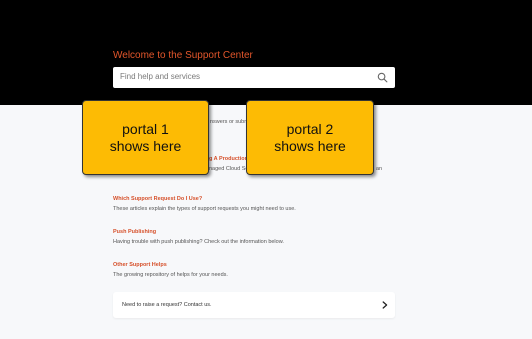 This screenshot has width=532, height=339. I want to click on portal-1-placeholder: portal 1 shows here, so click(145, 137).